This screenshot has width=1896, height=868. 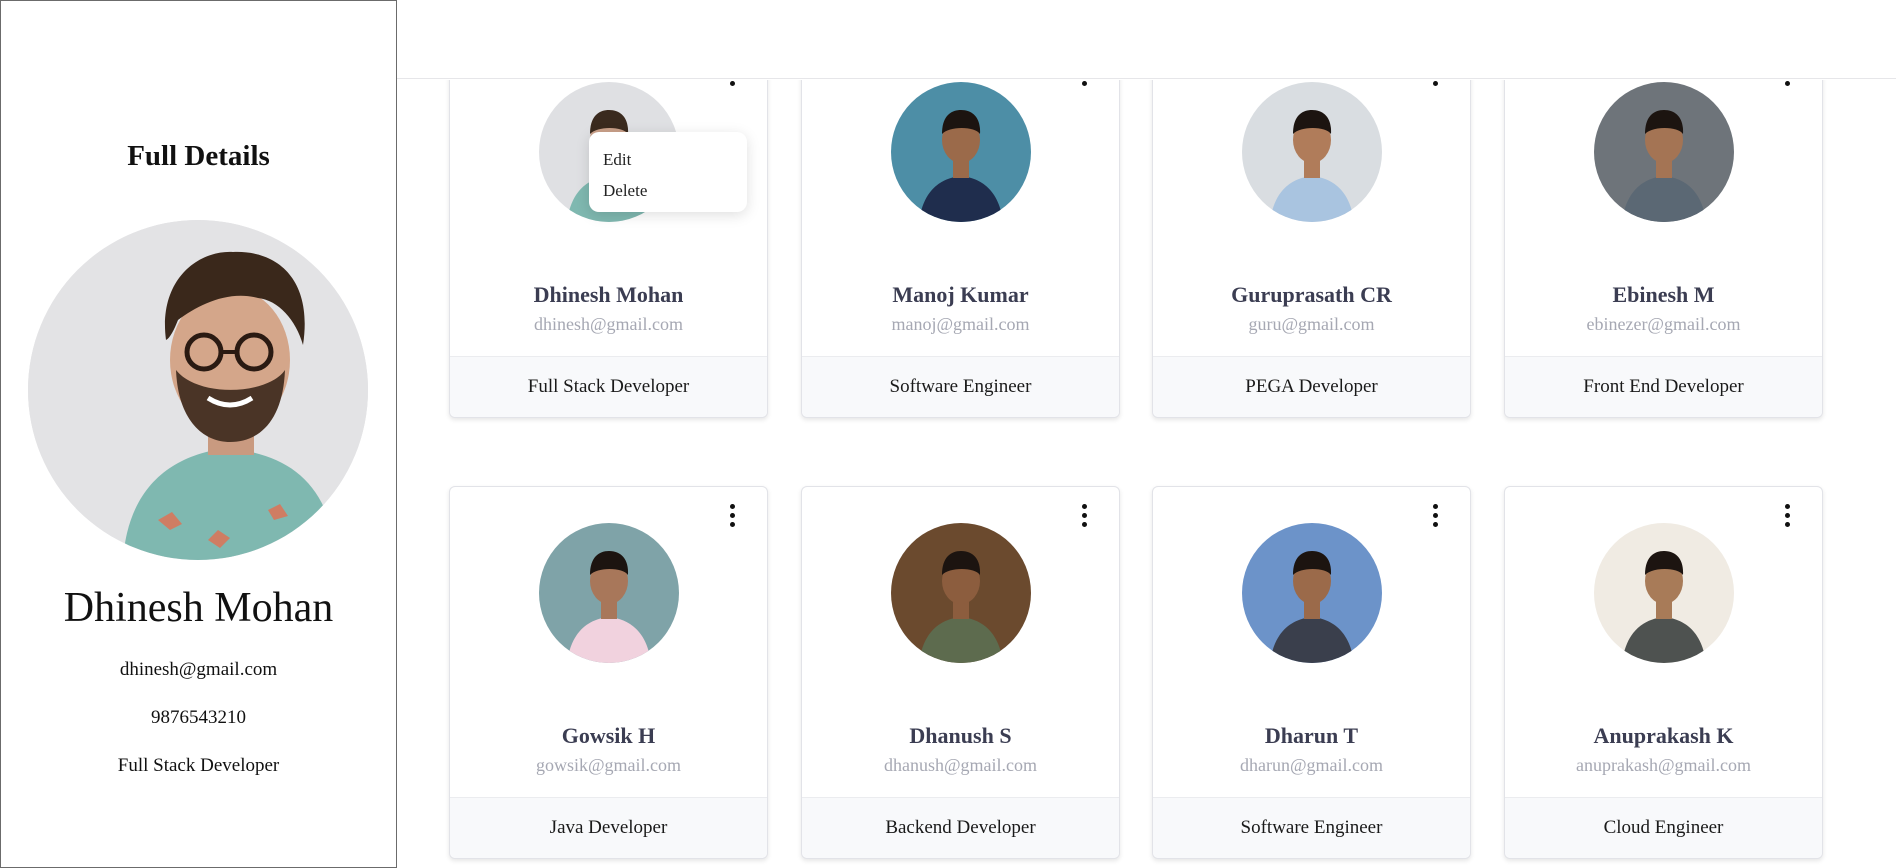 What do you see at coordinates (1663, 386) in the screenshot?
I see `card-role: Front End Developer` at bounding box center [1663, 386].